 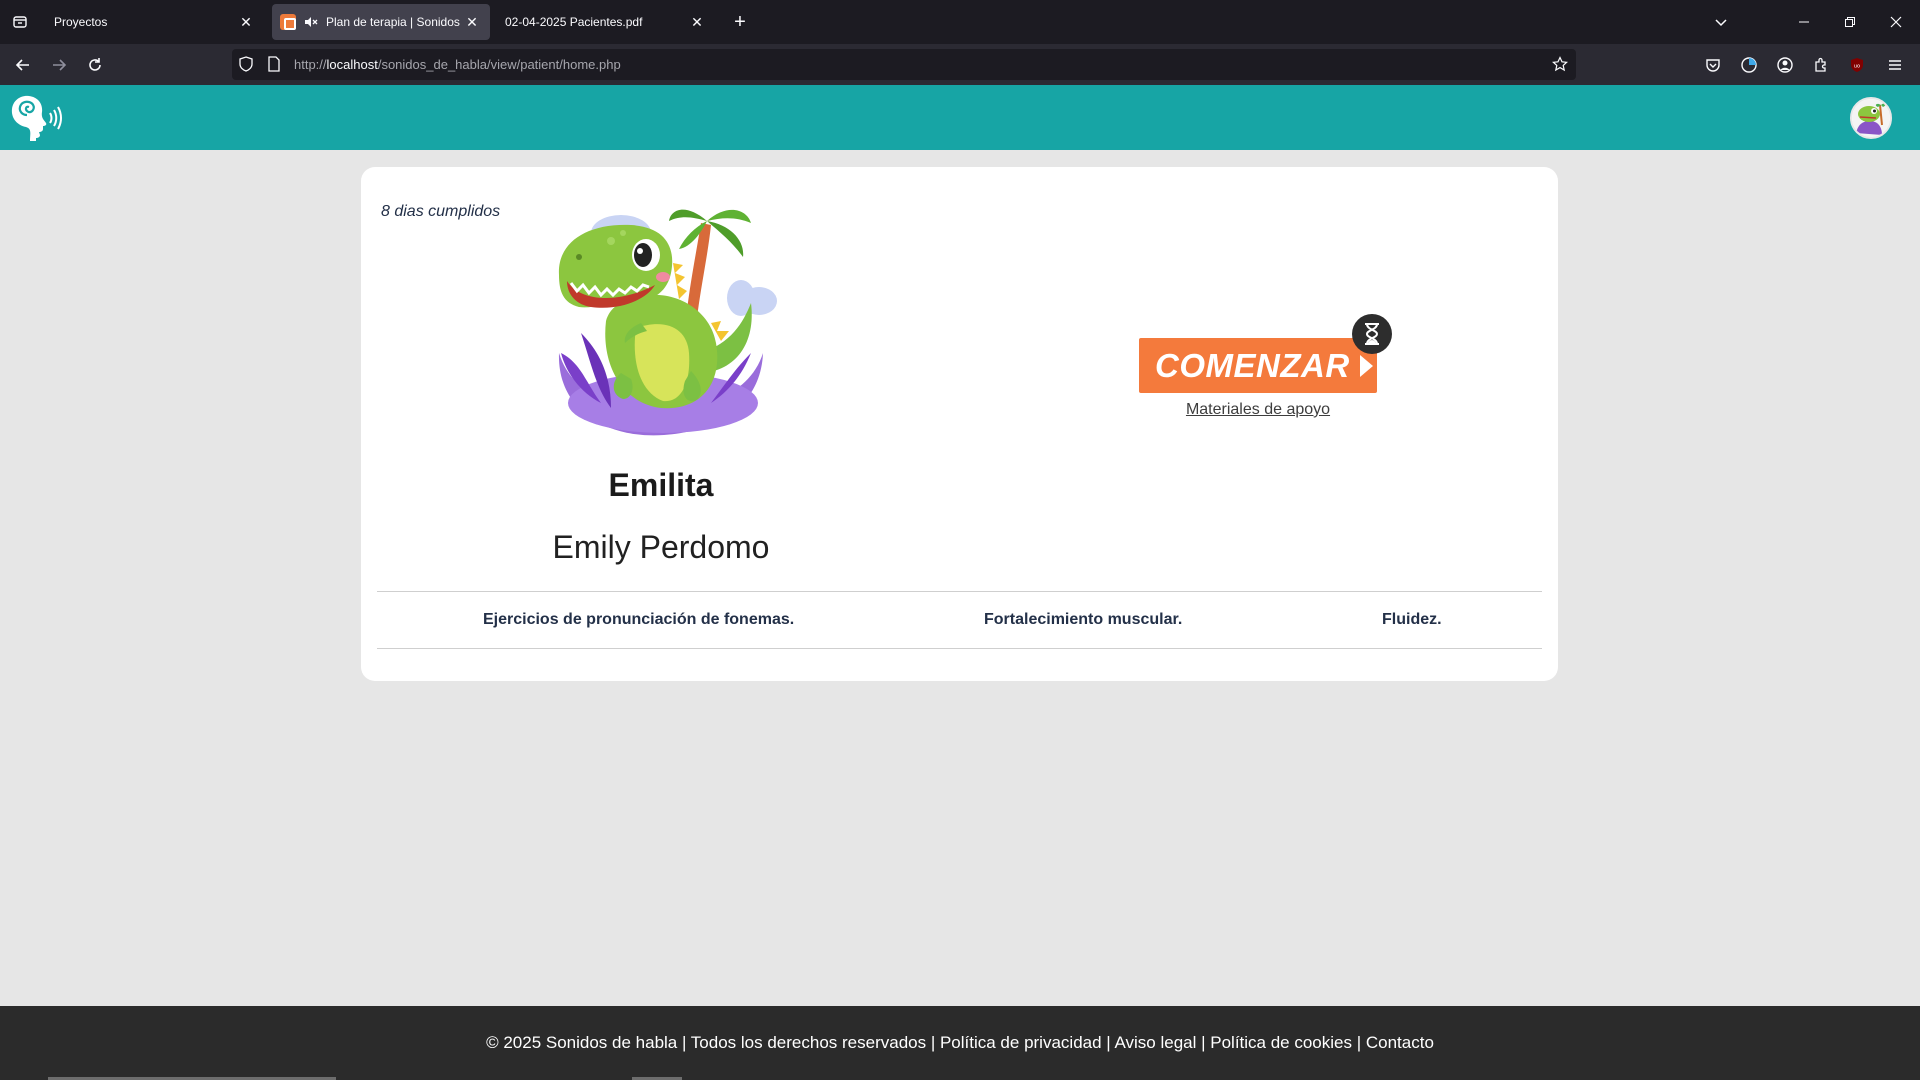 I want to click on ublock-icon: uo, so click(x=1857, y=65).